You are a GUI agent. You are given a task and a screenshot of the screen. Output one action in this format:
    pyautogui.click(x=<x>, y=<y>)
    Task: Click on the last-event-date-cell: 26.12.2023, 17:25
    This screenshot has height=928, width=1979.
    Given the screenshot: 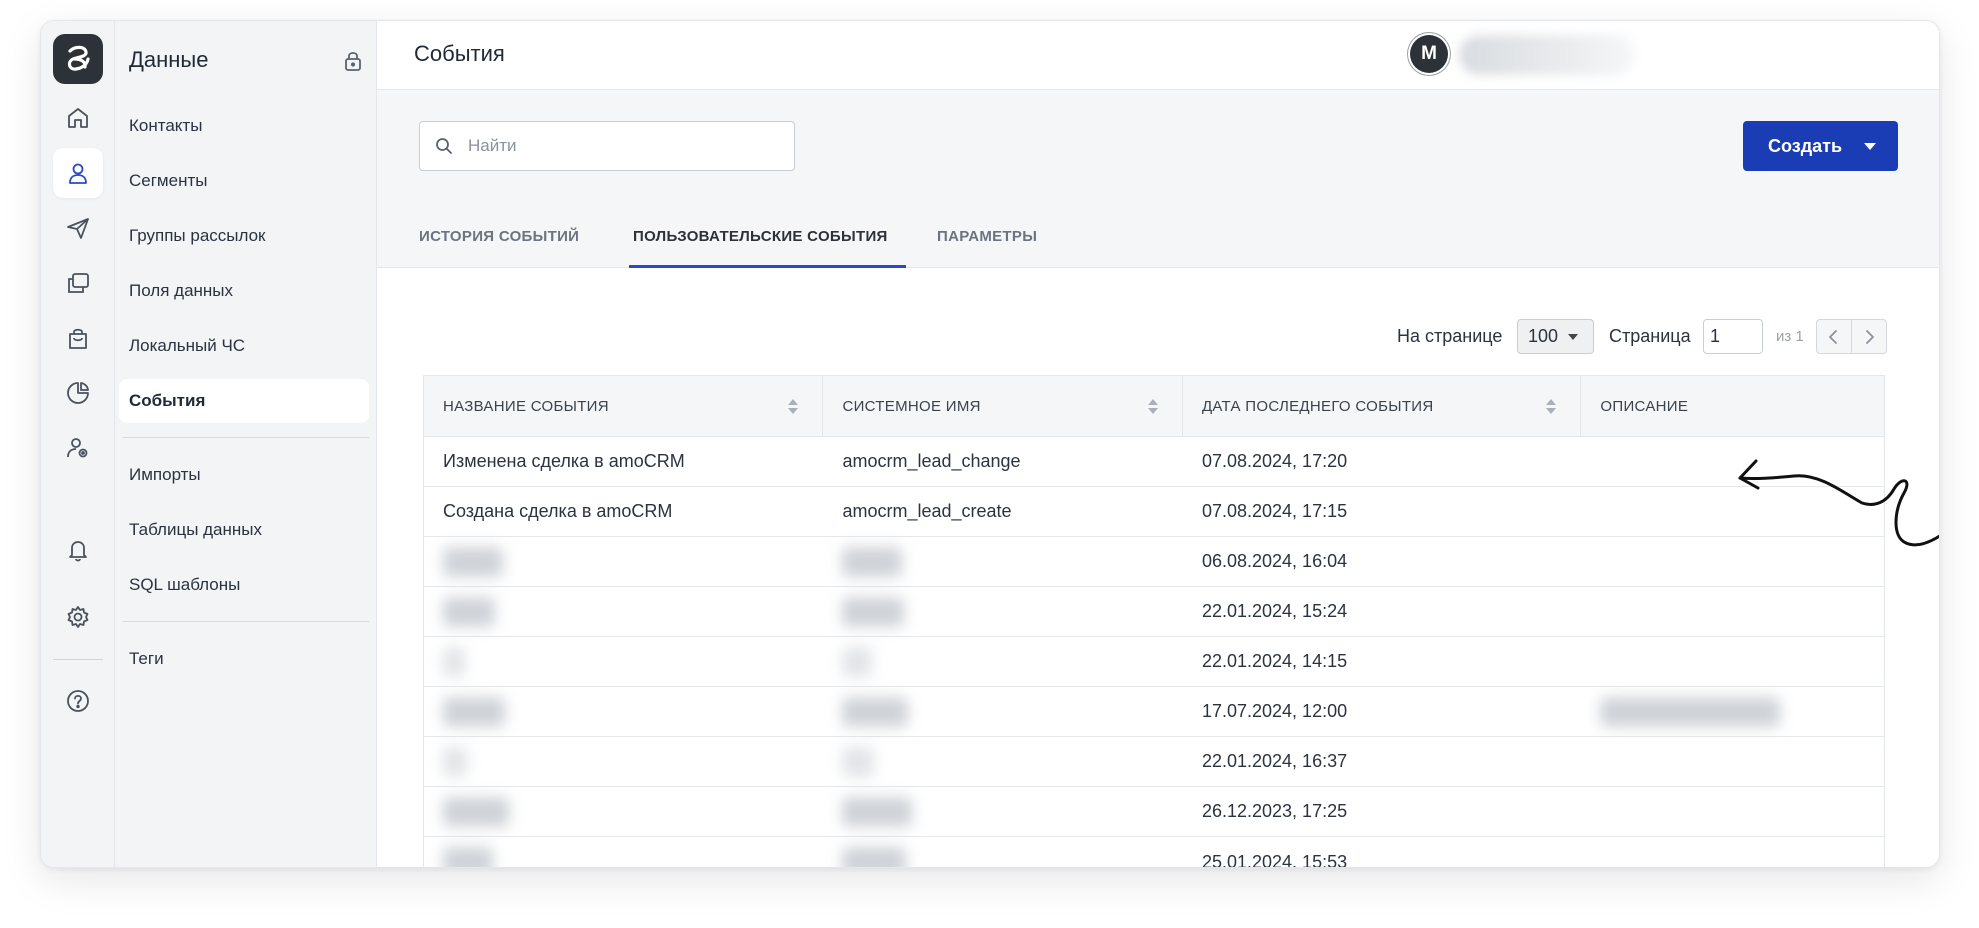 What is the action you would take?
    pyautogui.click(x=1274, y=811)
    